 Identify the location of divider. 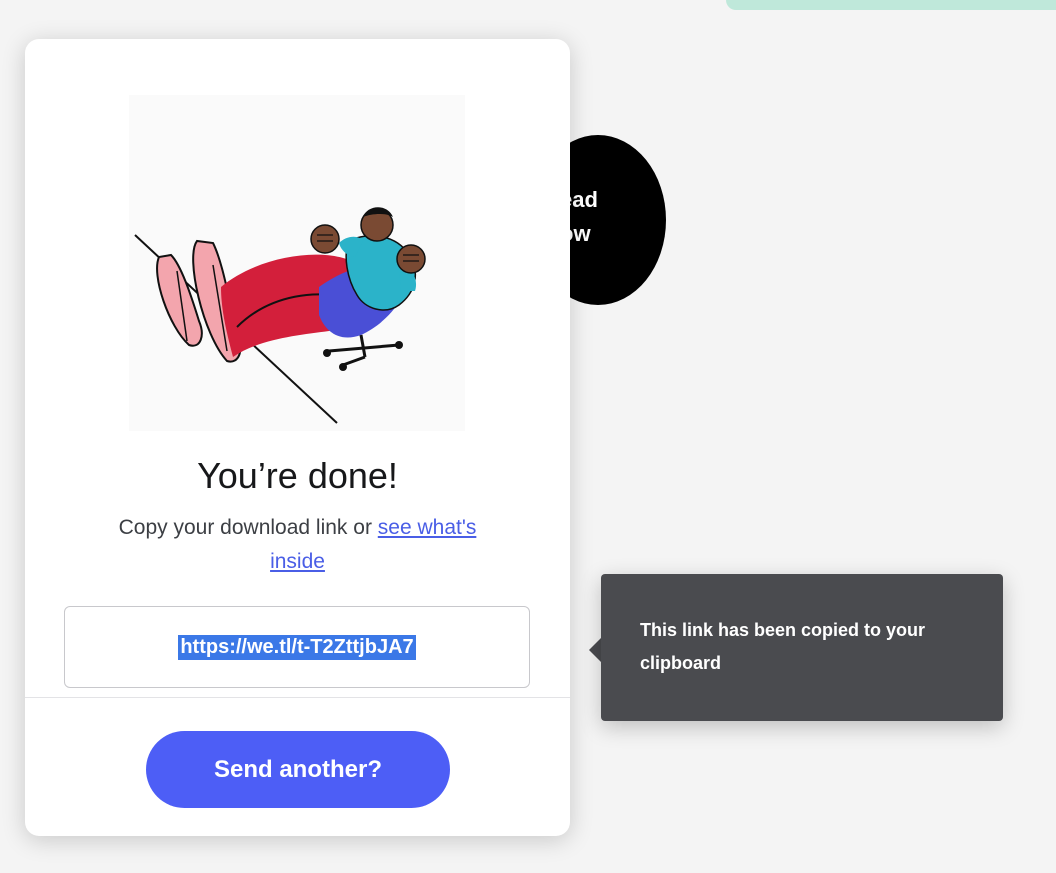
(297, 697).